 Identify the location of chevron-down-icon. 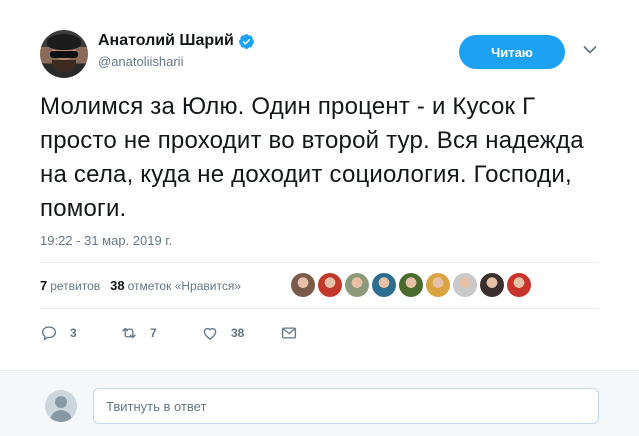
(590, 50).